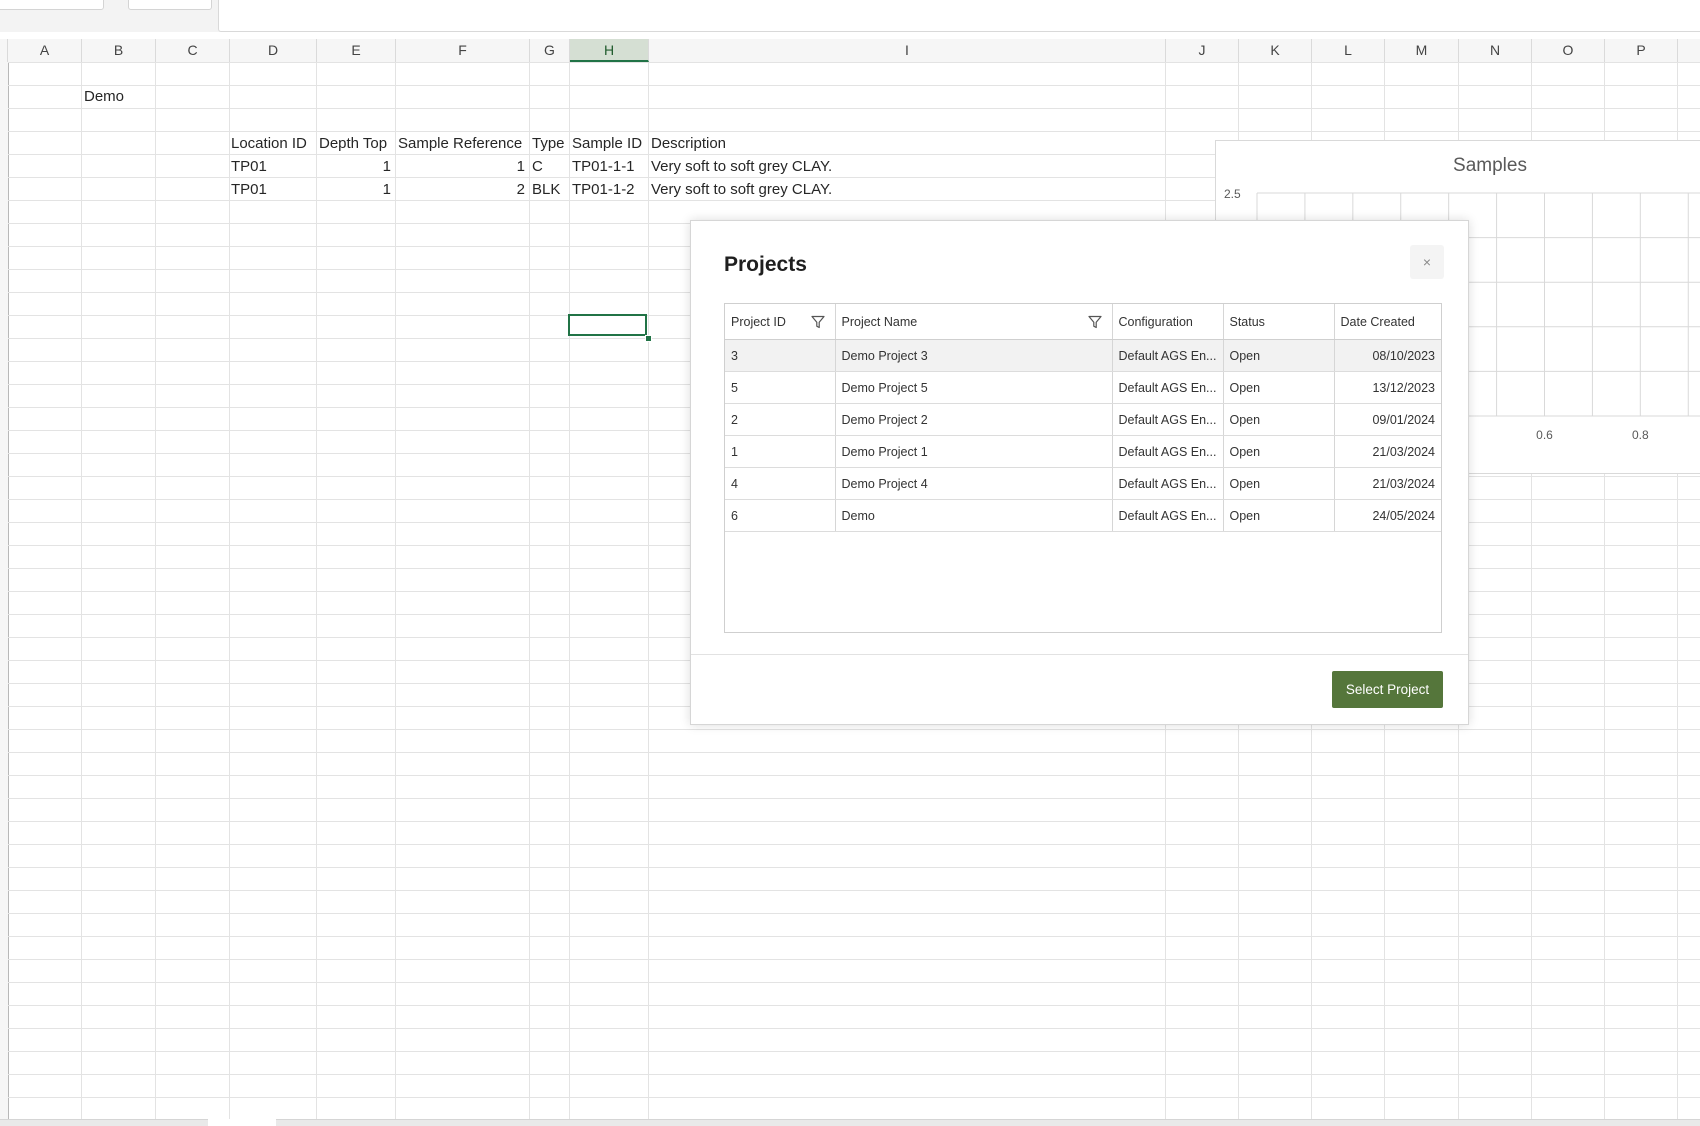 The width and height of the screenshot is (1700, 1126). I want to click on dialog-title: Projects, so click(765, 264).